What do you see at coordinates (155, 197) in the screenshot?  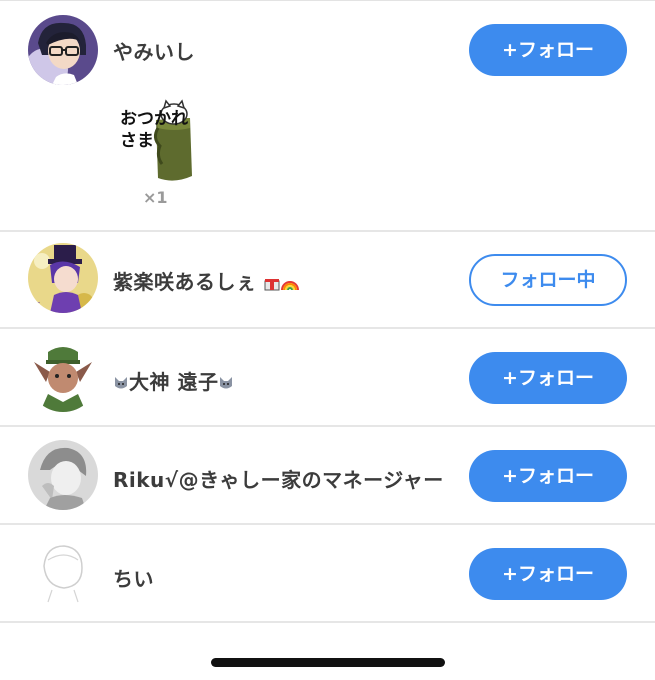 I see `sticker-count: ×1` at bounding box center [155, 197].